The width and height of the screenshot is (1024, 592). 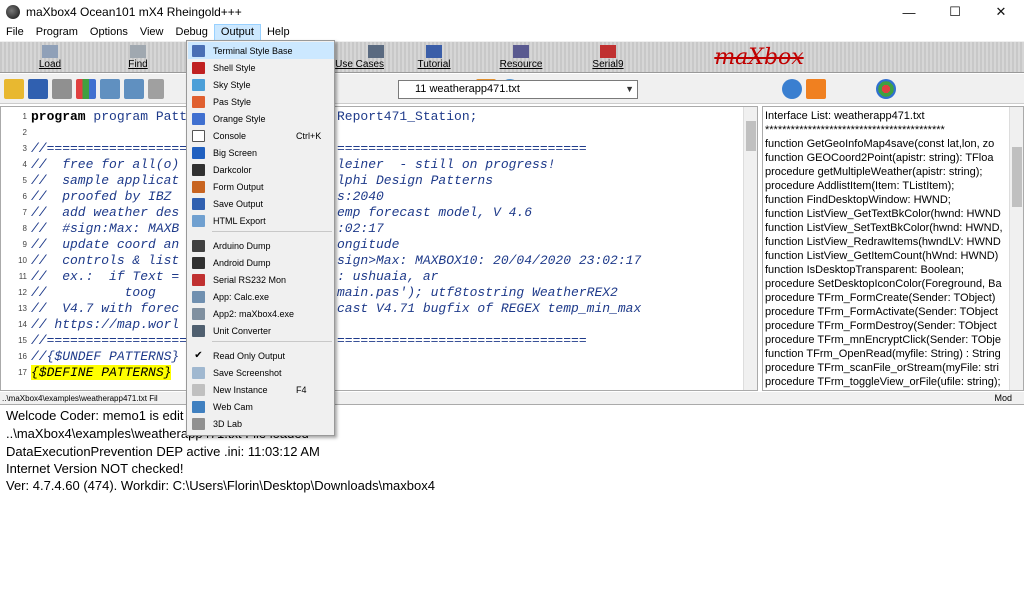 What do you see at coordinates (15, 32) in the screenshot?
I see `menu-file: File` at bounding box center [15, 32].